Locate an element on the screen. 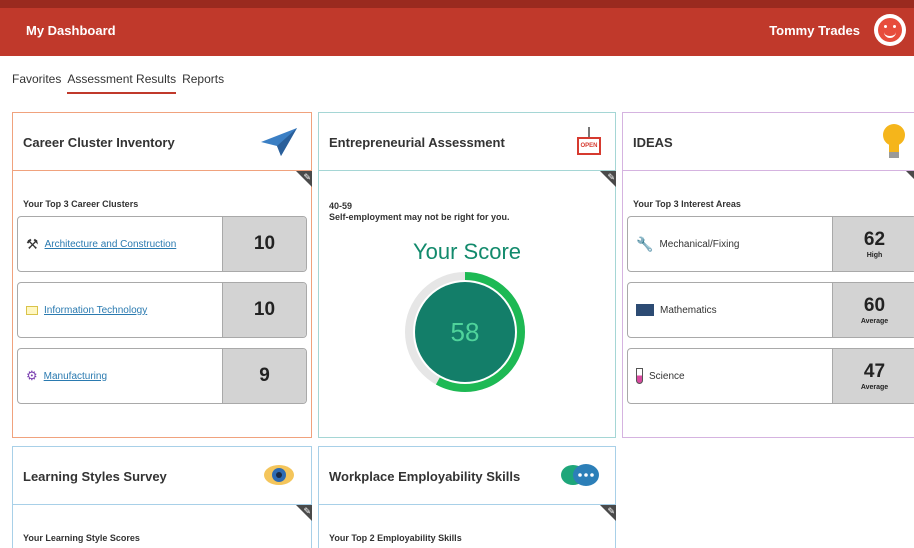 This screenshot has height=548, width=914. interest-label: Mechanical/Fixing is located at coordinates (699, 244).